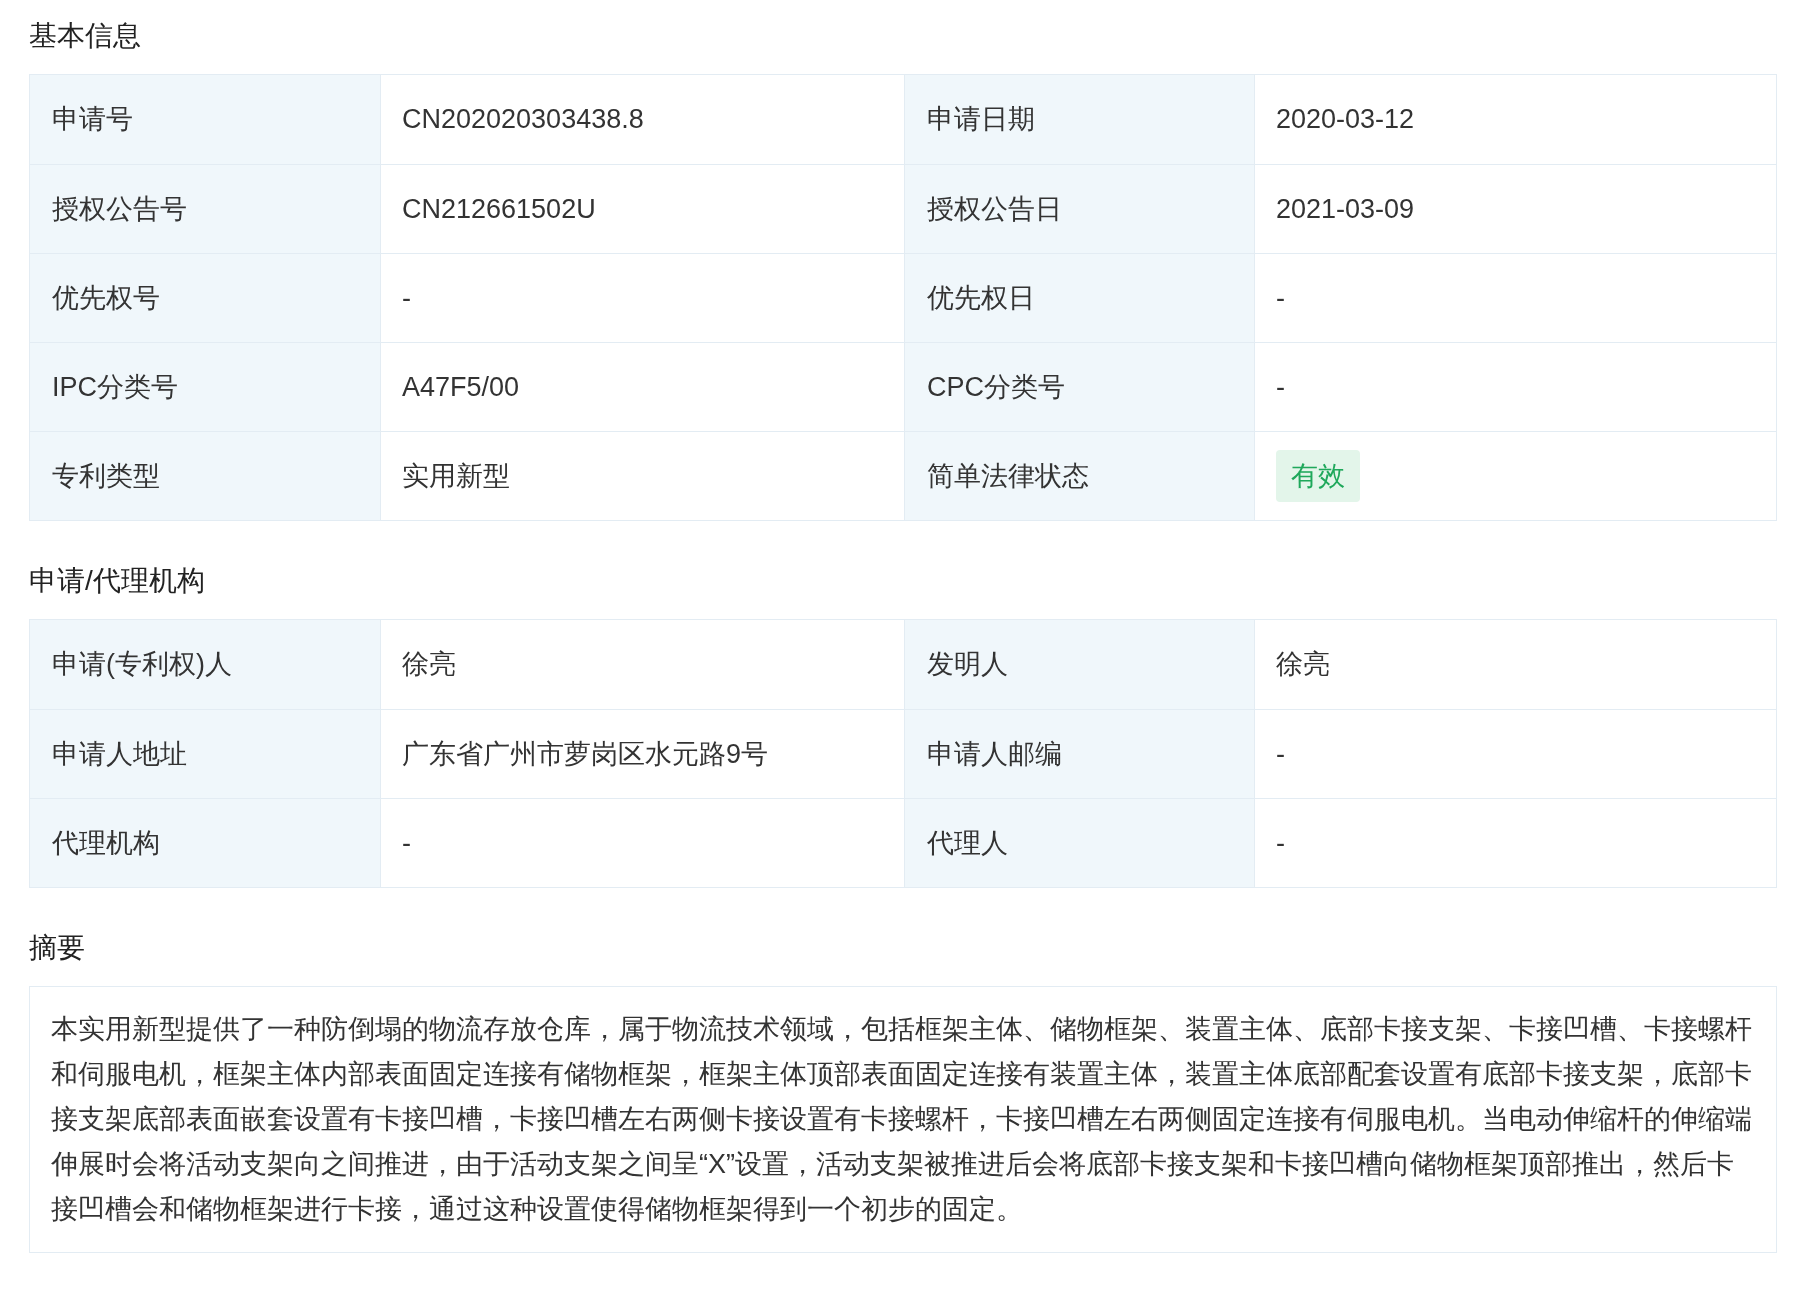  What do you see at coordinates (585, 754) in the screenshot?
I see `field-value: 广东省广州市萝岗区水元路9号` at bounding box center [585, 754].